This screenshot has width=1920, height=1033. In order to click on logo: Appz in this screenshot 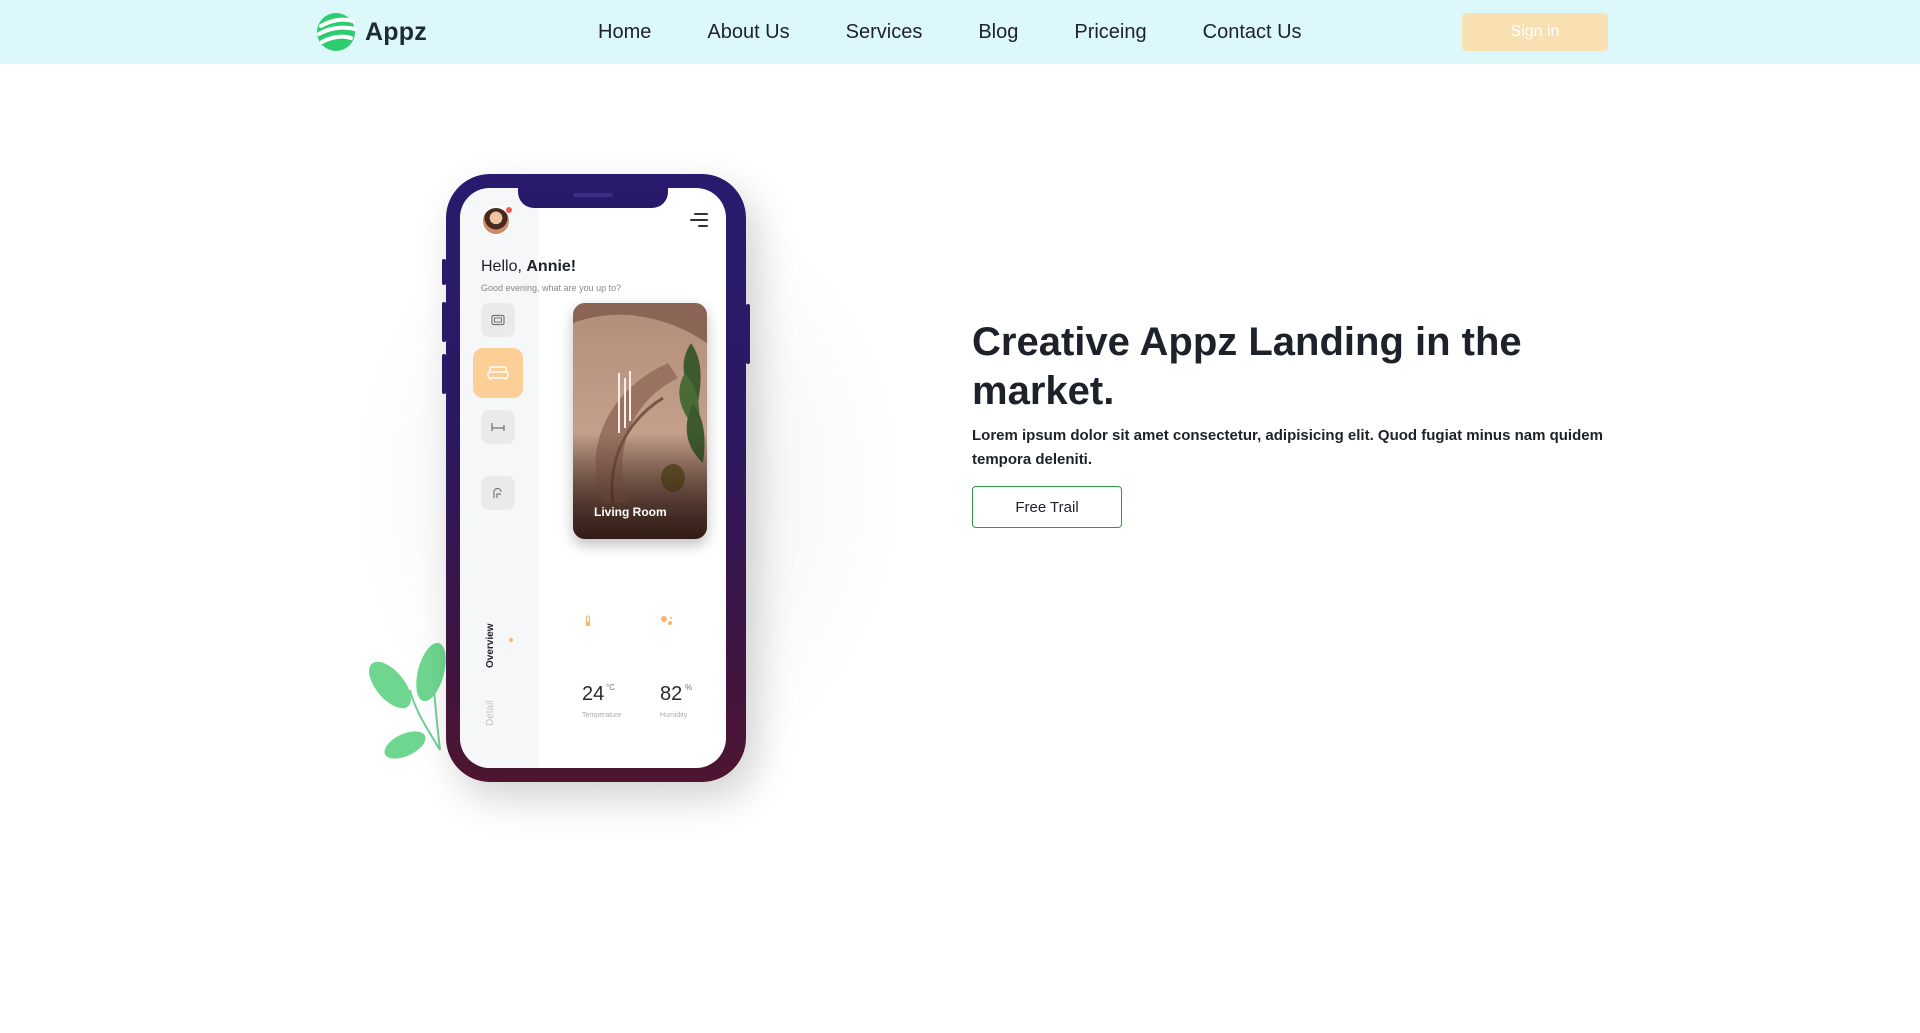, I will do `click(371, 32)`.